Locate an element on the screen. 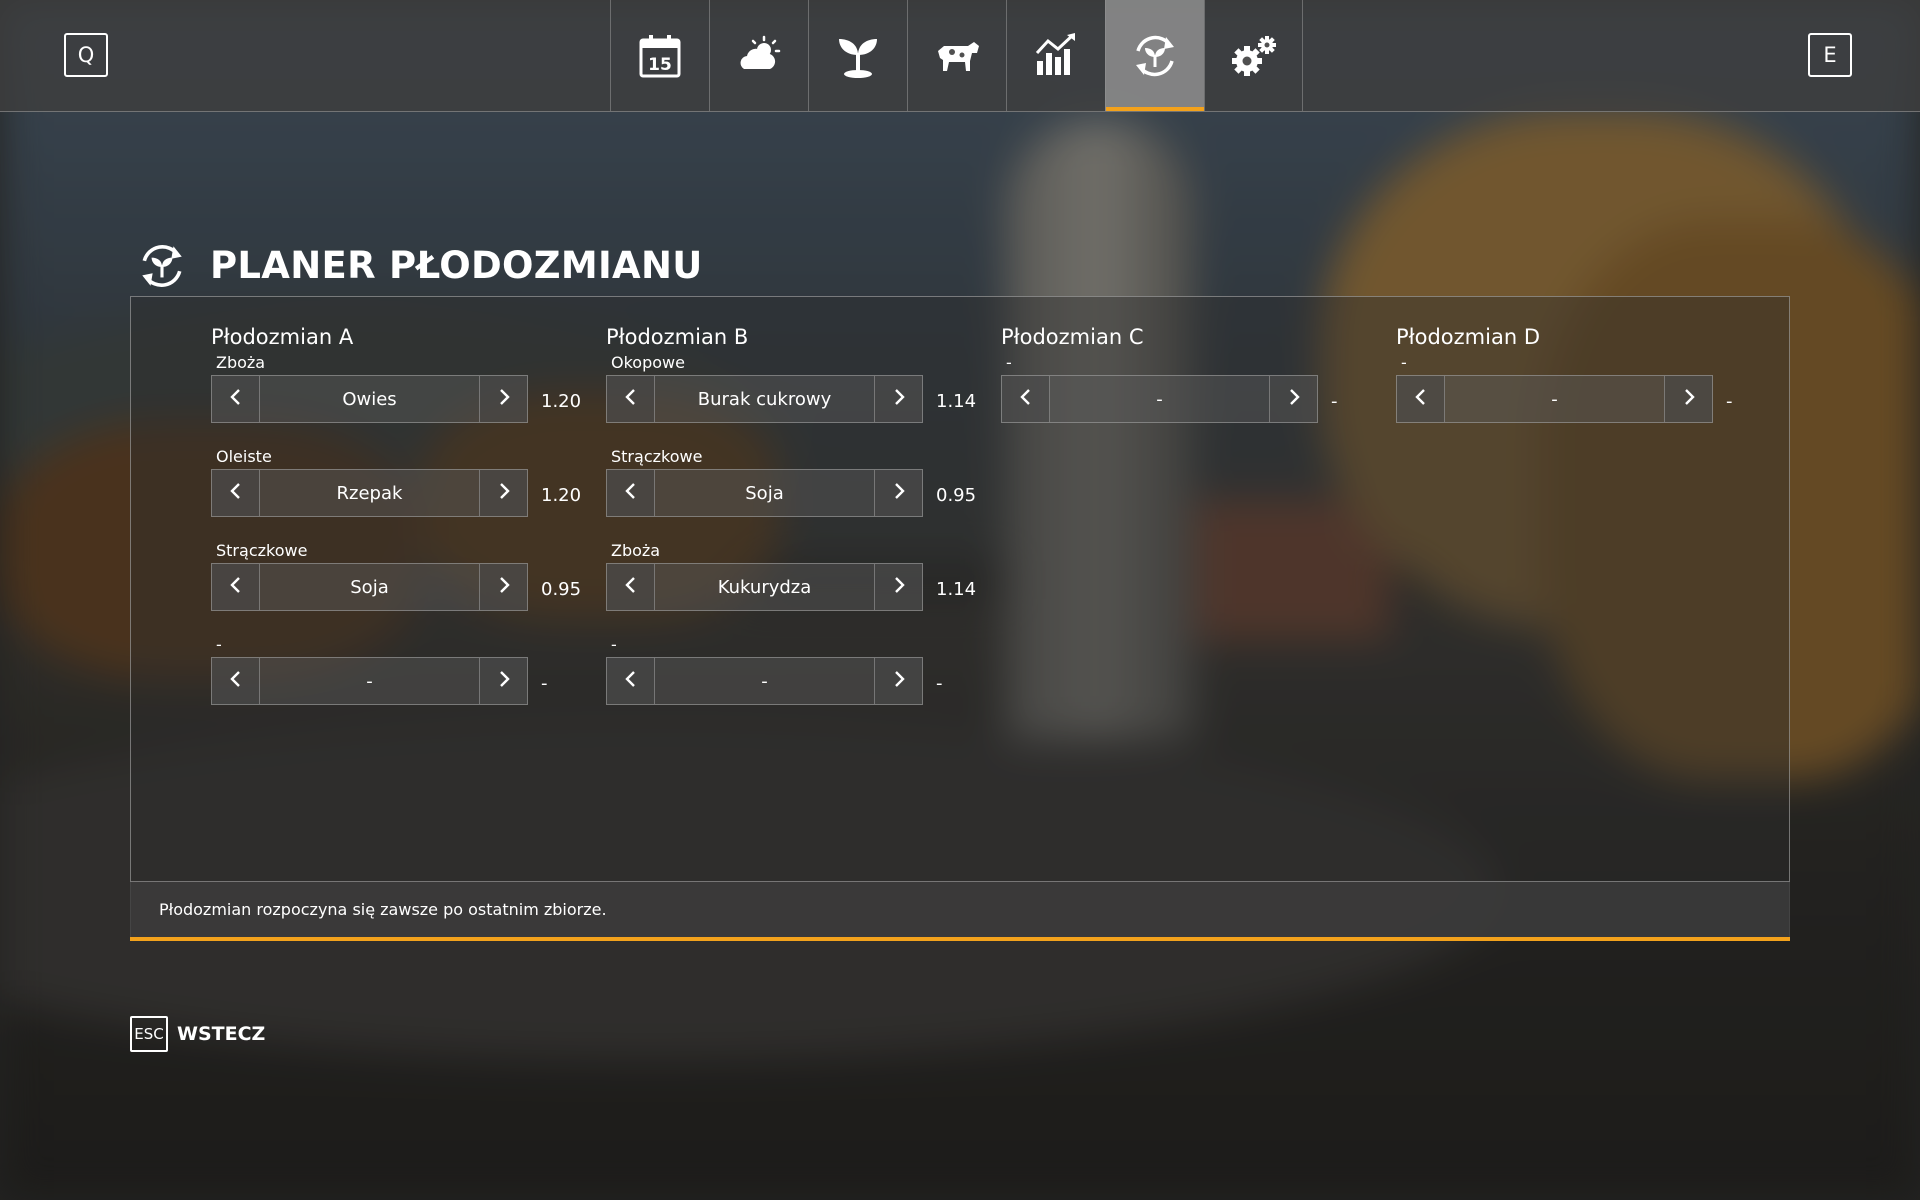 This screenshot has width=1920, height=1200. tab-crop-rotation is located at coordinates (1154, 55).